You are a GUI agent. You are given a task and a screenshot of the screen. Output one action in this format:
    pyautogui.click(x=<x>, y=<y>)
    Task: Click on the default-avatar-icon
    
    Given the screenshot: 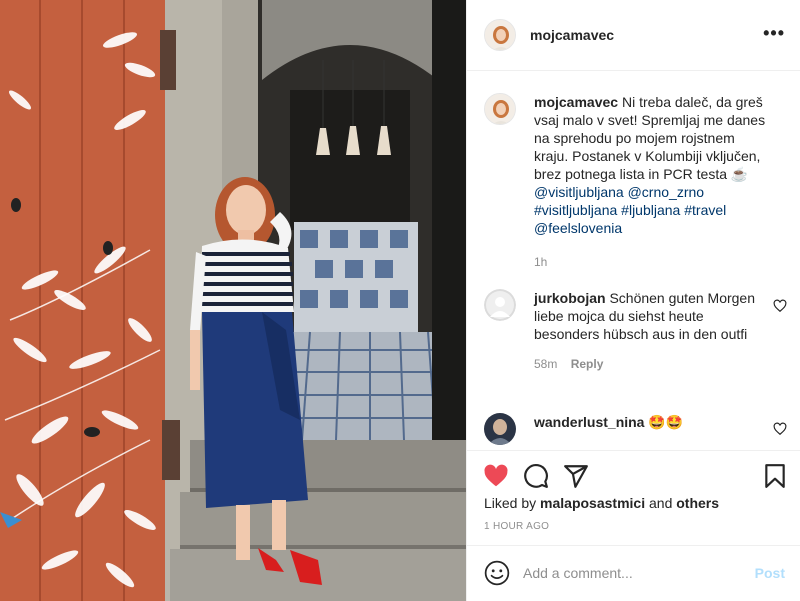 What is the action you would take?
    pyautogui.click(x=500, y=305)
    